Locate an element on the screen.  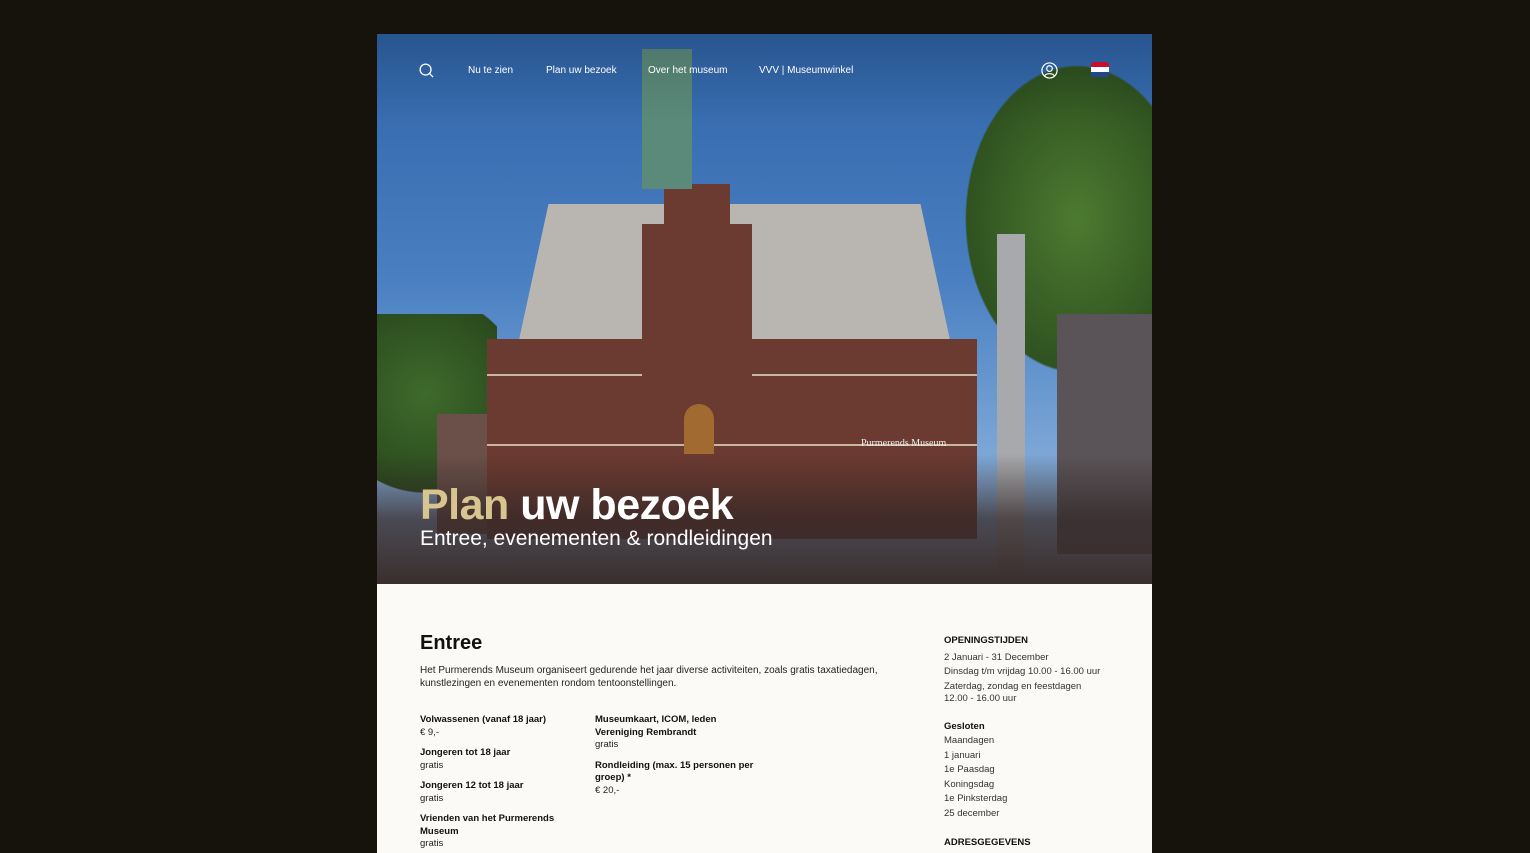
entree-heading: Entree is located at coordinates (451, 643).